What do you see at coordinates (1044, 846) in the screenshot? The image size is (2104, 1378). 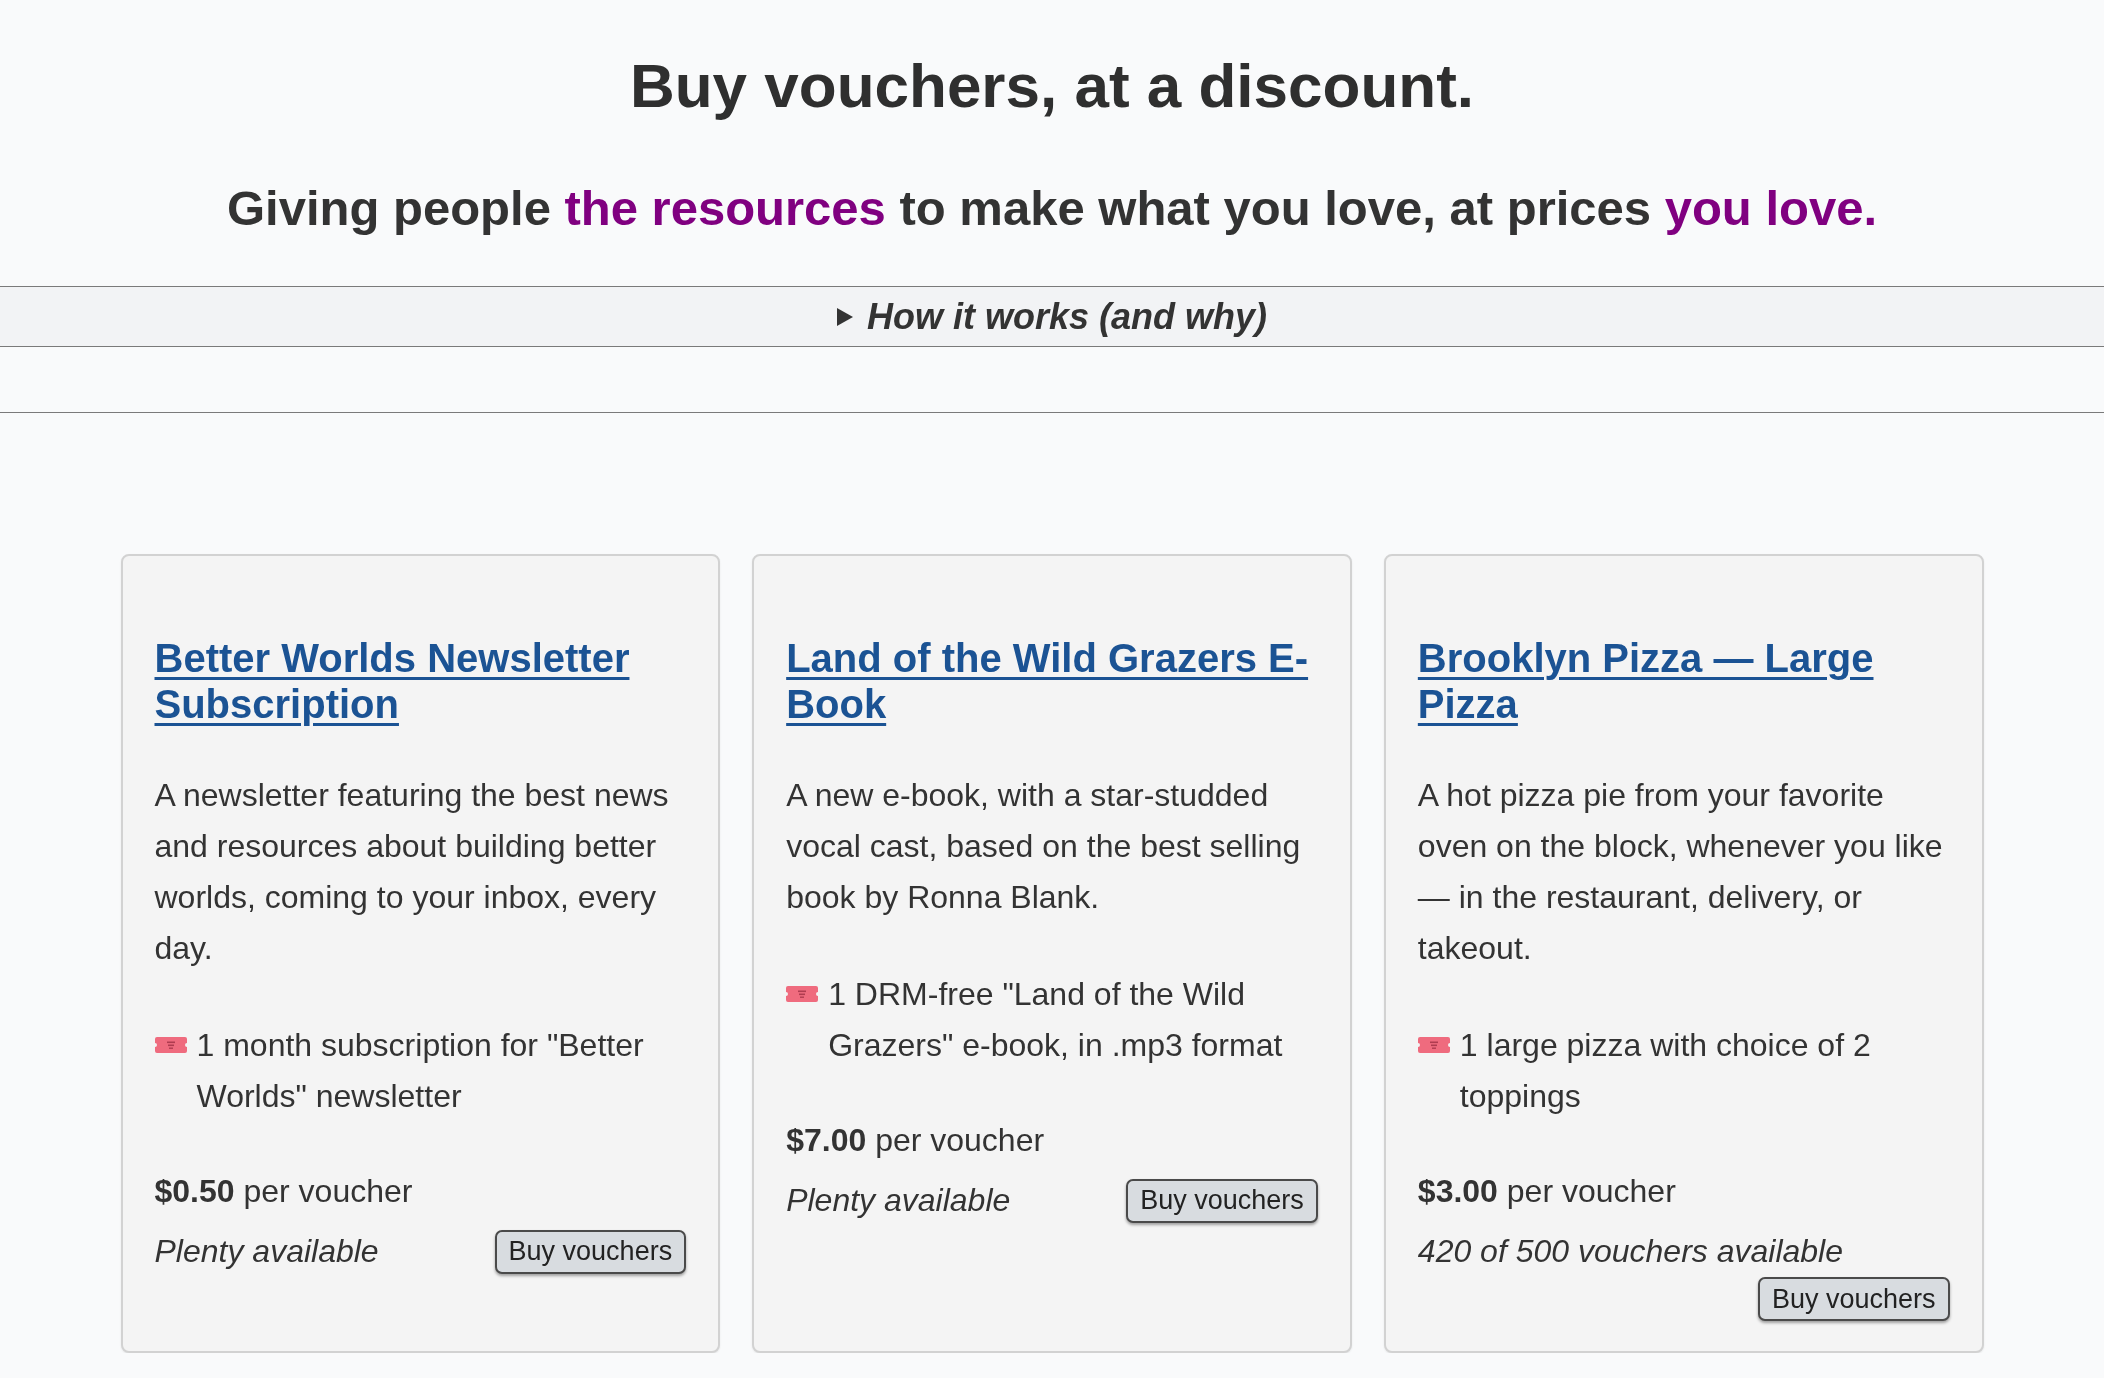 I see `product-description: A new e-book, with a star-studded vocal cast, based on the best selling book by Ronna Blank.` at bounding box center [1044, 846].